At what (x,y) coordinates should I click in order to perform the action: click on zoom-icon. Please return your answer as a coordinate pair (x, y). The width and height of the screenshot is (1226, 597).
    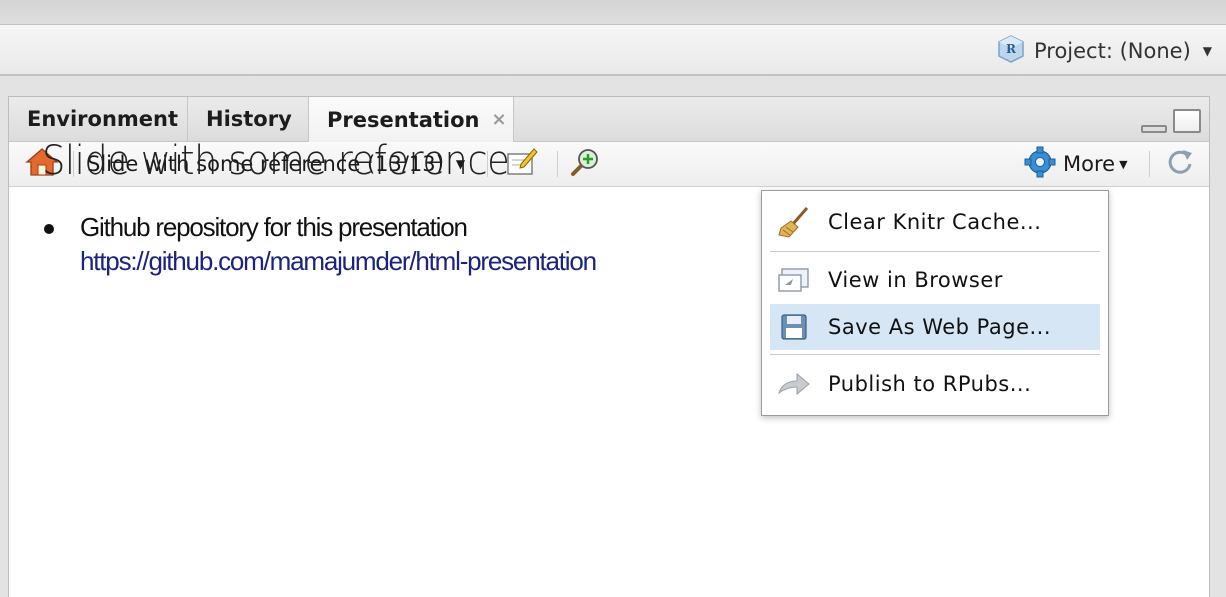
    Looking at the image, I should click on (586, 164).